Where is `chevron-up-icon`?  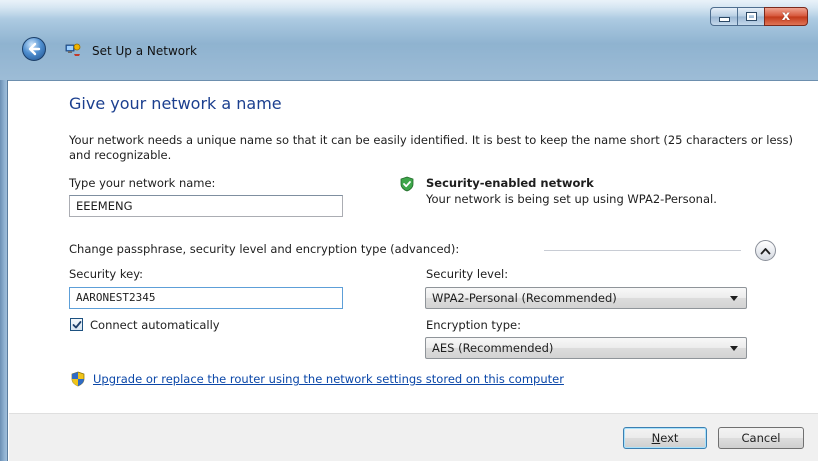
chevron-up-icon is located at coordinates (765, 250).